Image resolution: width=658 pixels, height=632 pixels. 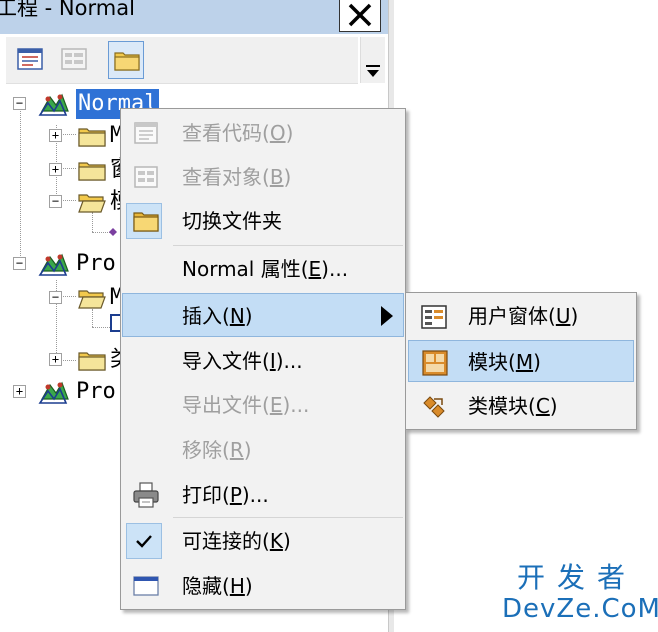 I want to click on checkmark-icon, so click(x=144, y=541).